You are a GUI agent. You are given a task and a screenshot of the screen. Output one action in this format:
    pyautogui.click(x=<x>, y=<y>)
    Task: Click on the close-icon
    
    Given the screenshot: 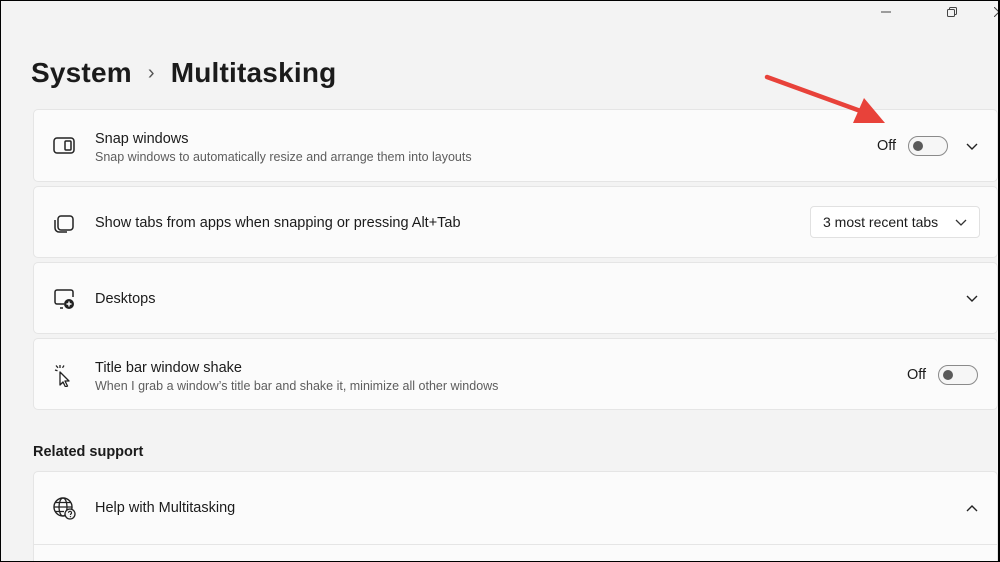 What is the action you would take?
    pyautogui.click(x=996, y=12)
    